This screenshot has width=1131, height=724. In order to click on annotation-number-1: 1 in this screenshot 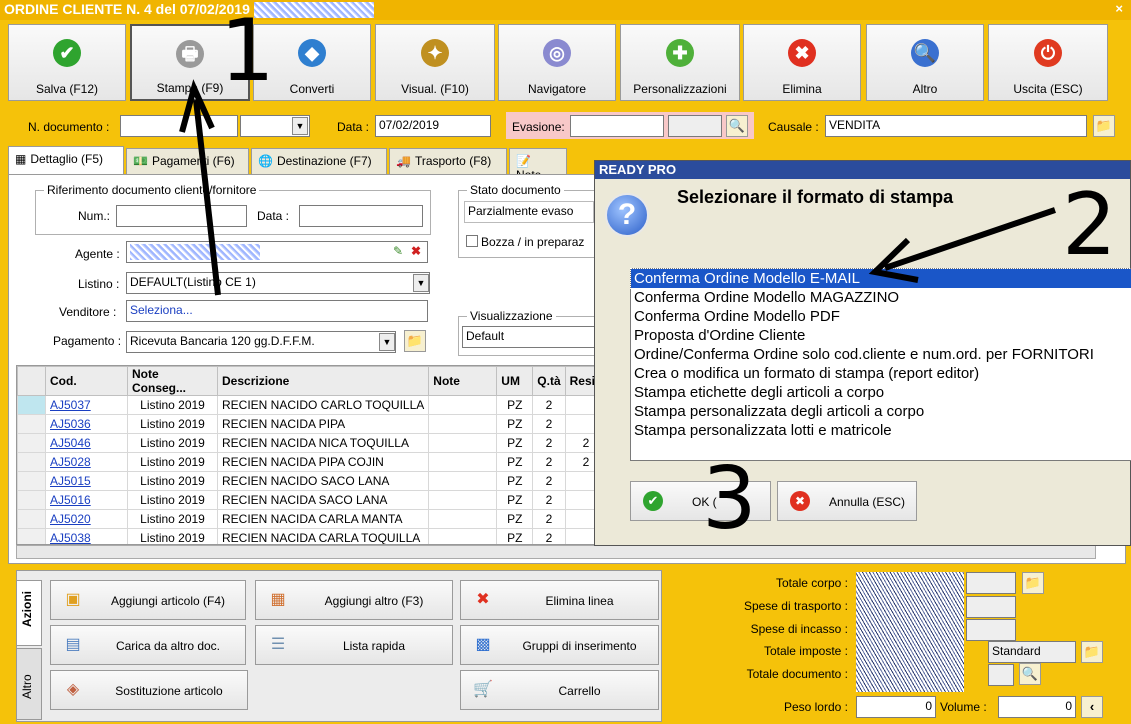, I will do `click(247, 51)`.